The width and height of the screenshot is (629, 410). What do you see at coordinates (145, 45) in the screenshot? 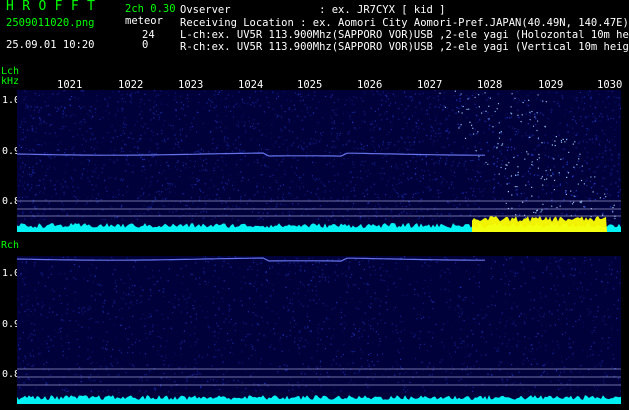
I see `meteor-count-rch: 0` at bounding box center [145, 45].